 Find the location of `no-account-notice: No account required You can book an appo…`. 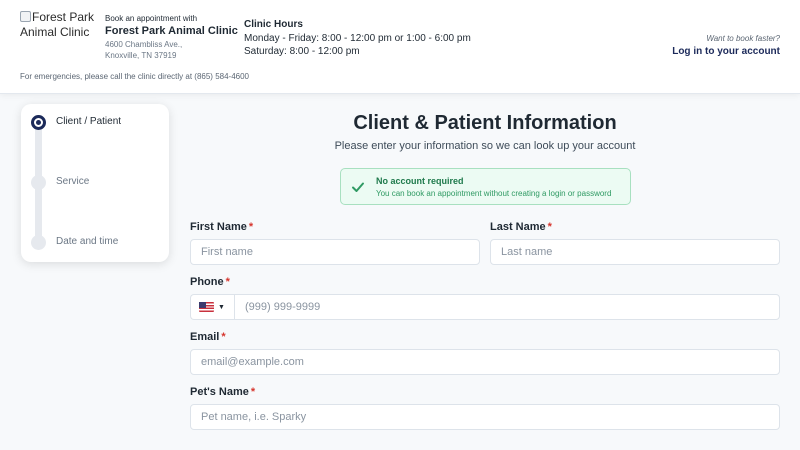

no-account-notice: No account required You can book an appo… is located at coordinates (485, 186).